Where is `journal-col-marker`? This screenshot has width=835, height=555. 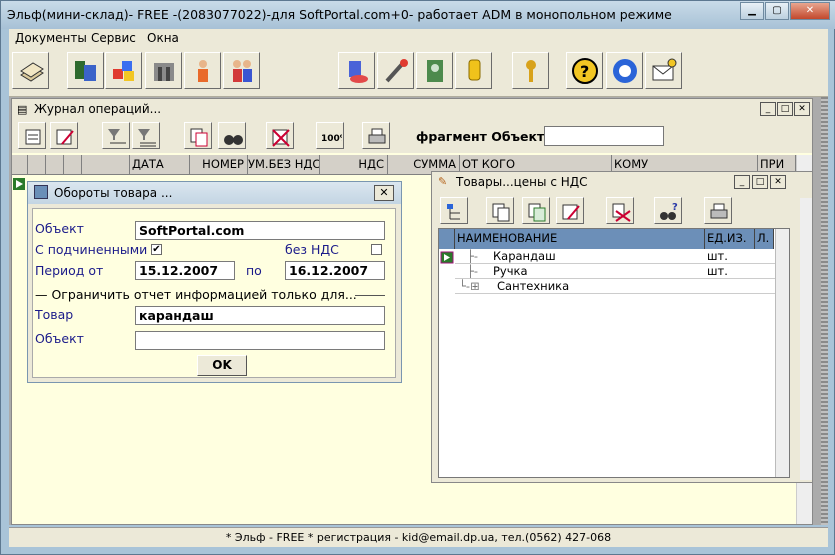
journal-col-marker is located at coordinates (20, 165).